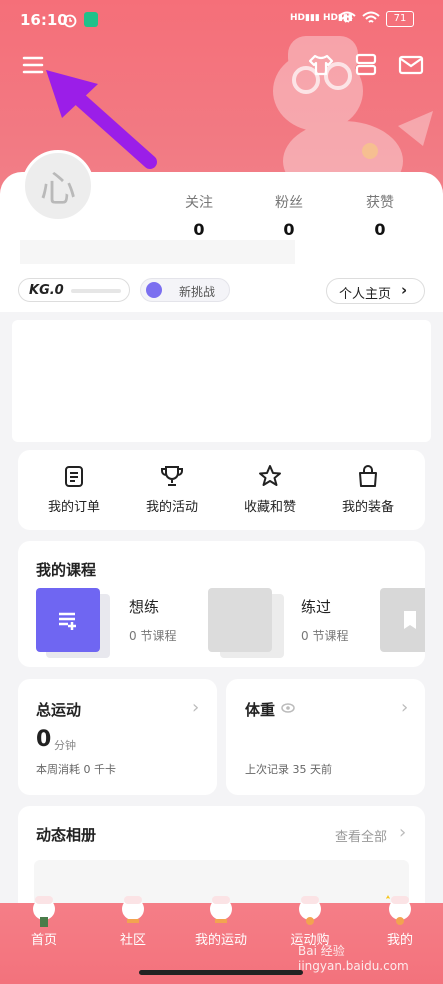 The height and width of the screenshot is (984, 443). Describe the element at coordinates (44, 739) in the screenshot. I see `exercise-value: 0` at that location.